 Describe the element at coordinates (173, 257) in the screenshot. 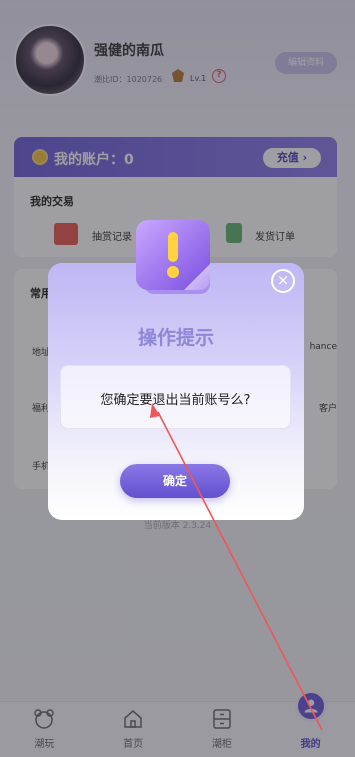

I see `alert-icon` at that location.